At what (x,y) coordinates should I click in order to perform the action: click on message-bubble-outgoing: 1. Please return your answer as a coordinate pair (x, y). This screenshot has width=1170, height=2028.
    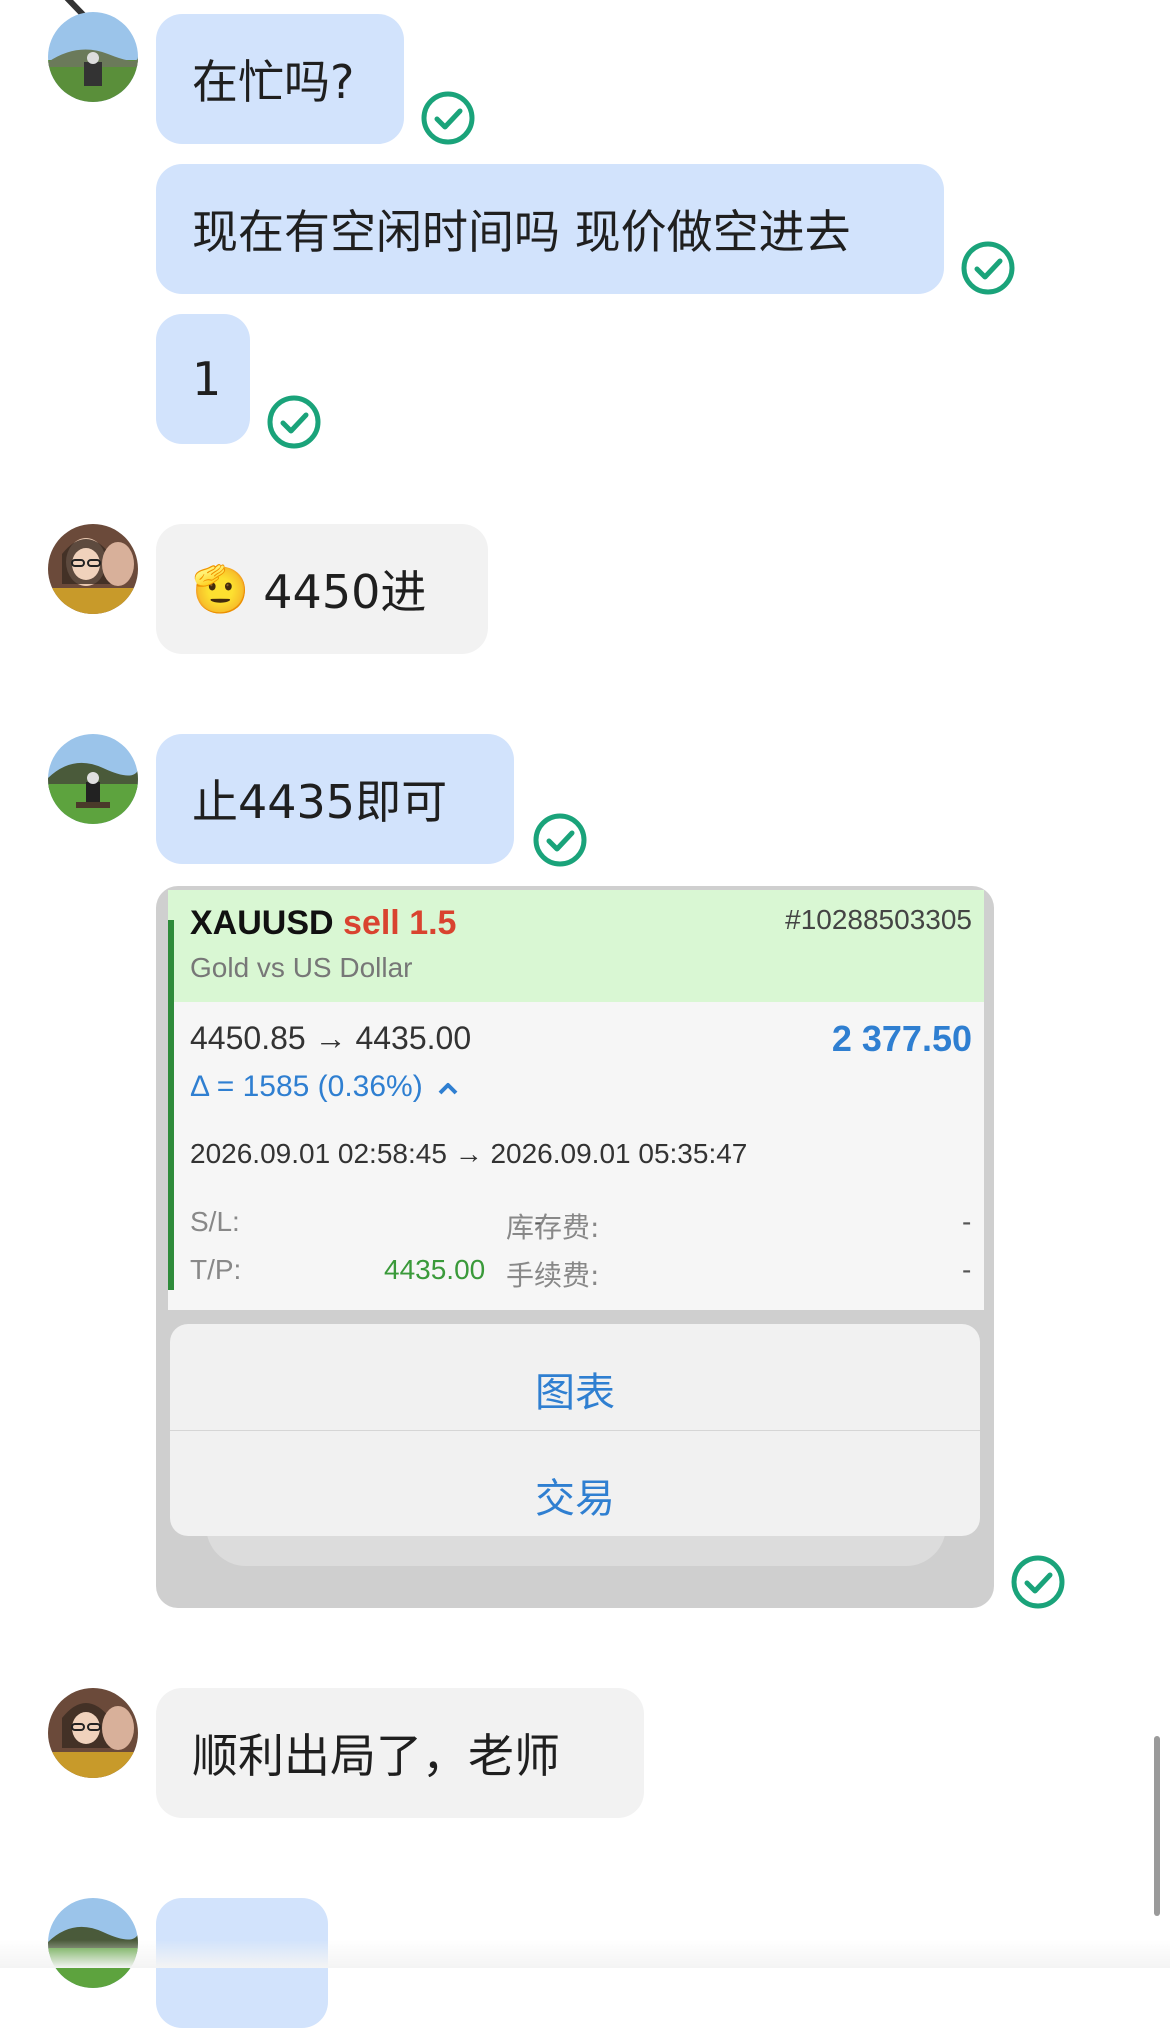
    Looking at the image, I should click on (203, 379).